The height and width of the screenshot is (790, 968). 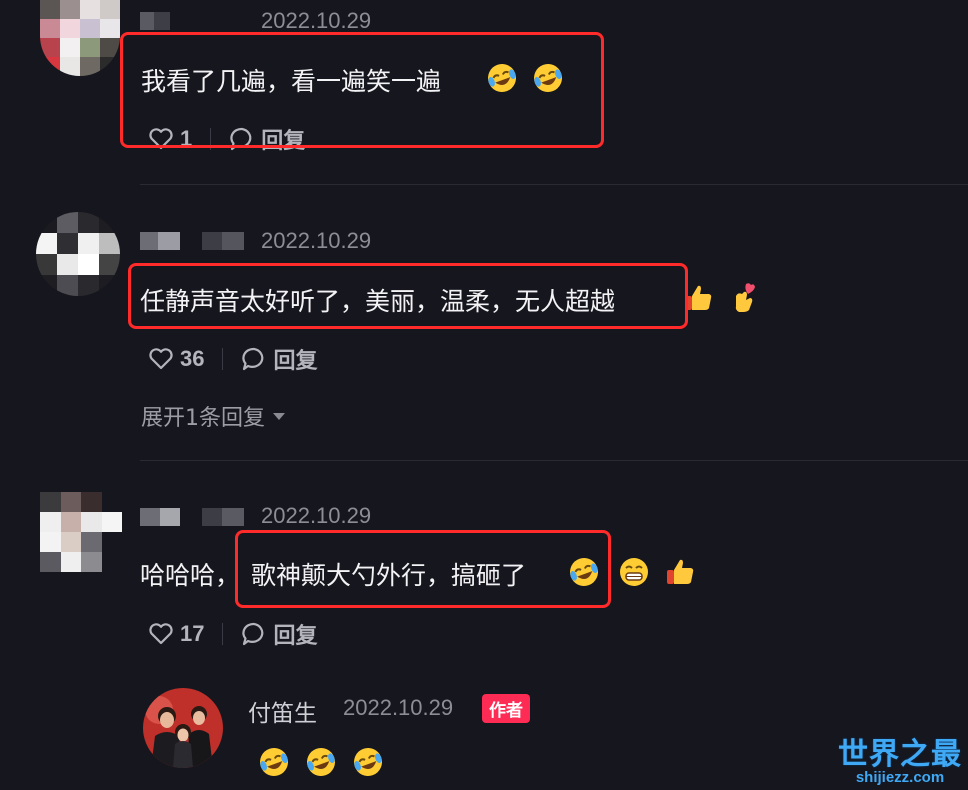 What do you see at coordinates (900, 777) in the screenshot?
I see `watermark-url: shijiezz.com` at bounding box center [900, 777].